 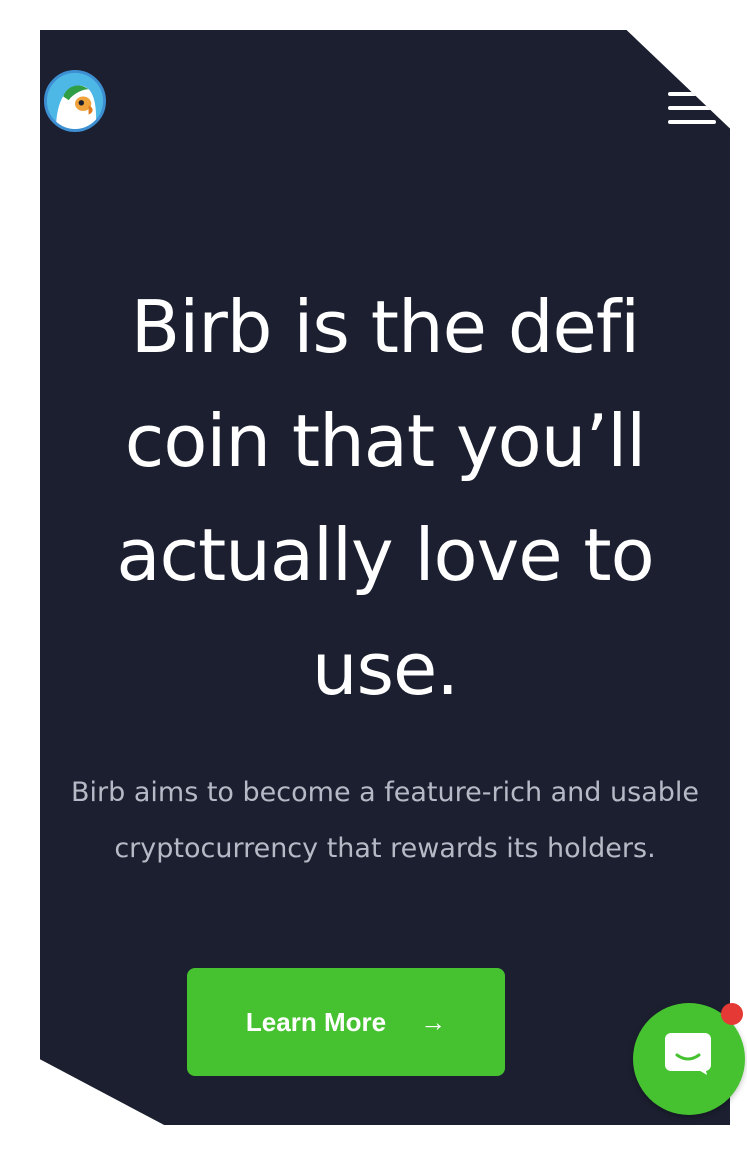 What do you see at coordinates (688, 1054) in the screenshot?
I see `chat-bubble-icon` at bounding box center [688, 1054].